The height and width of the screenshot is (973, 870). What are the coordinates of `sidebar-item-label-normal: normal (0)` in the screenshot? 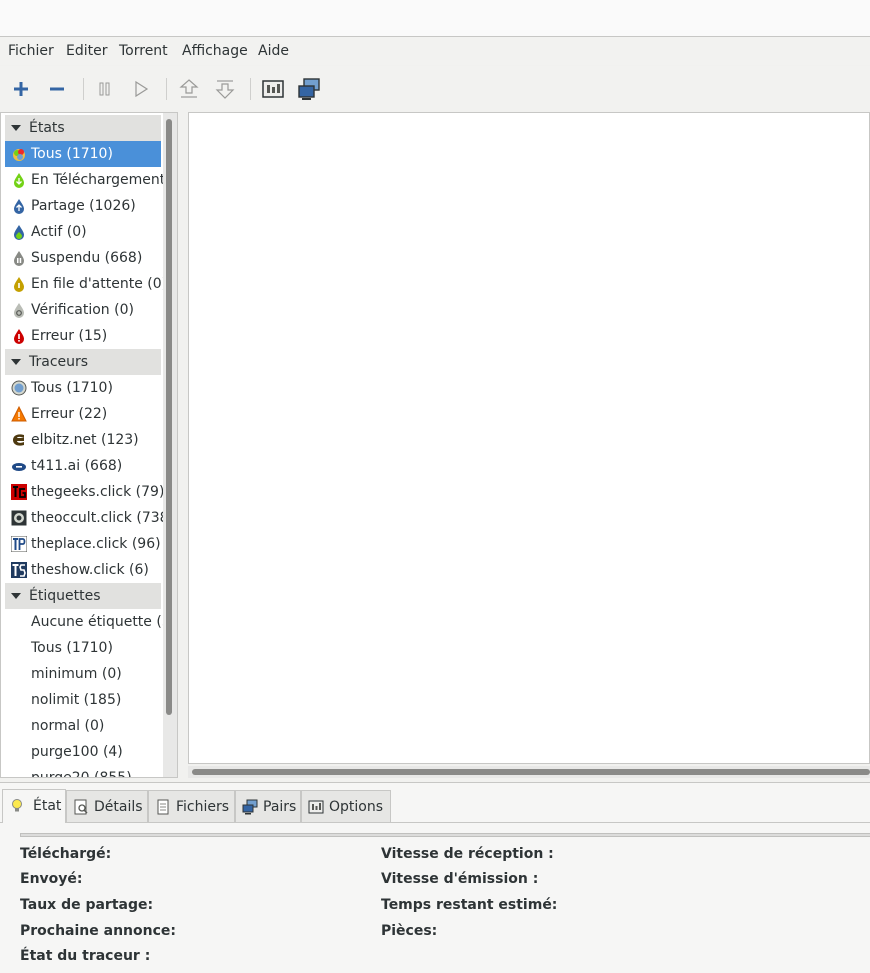 It's located at (83, 726).